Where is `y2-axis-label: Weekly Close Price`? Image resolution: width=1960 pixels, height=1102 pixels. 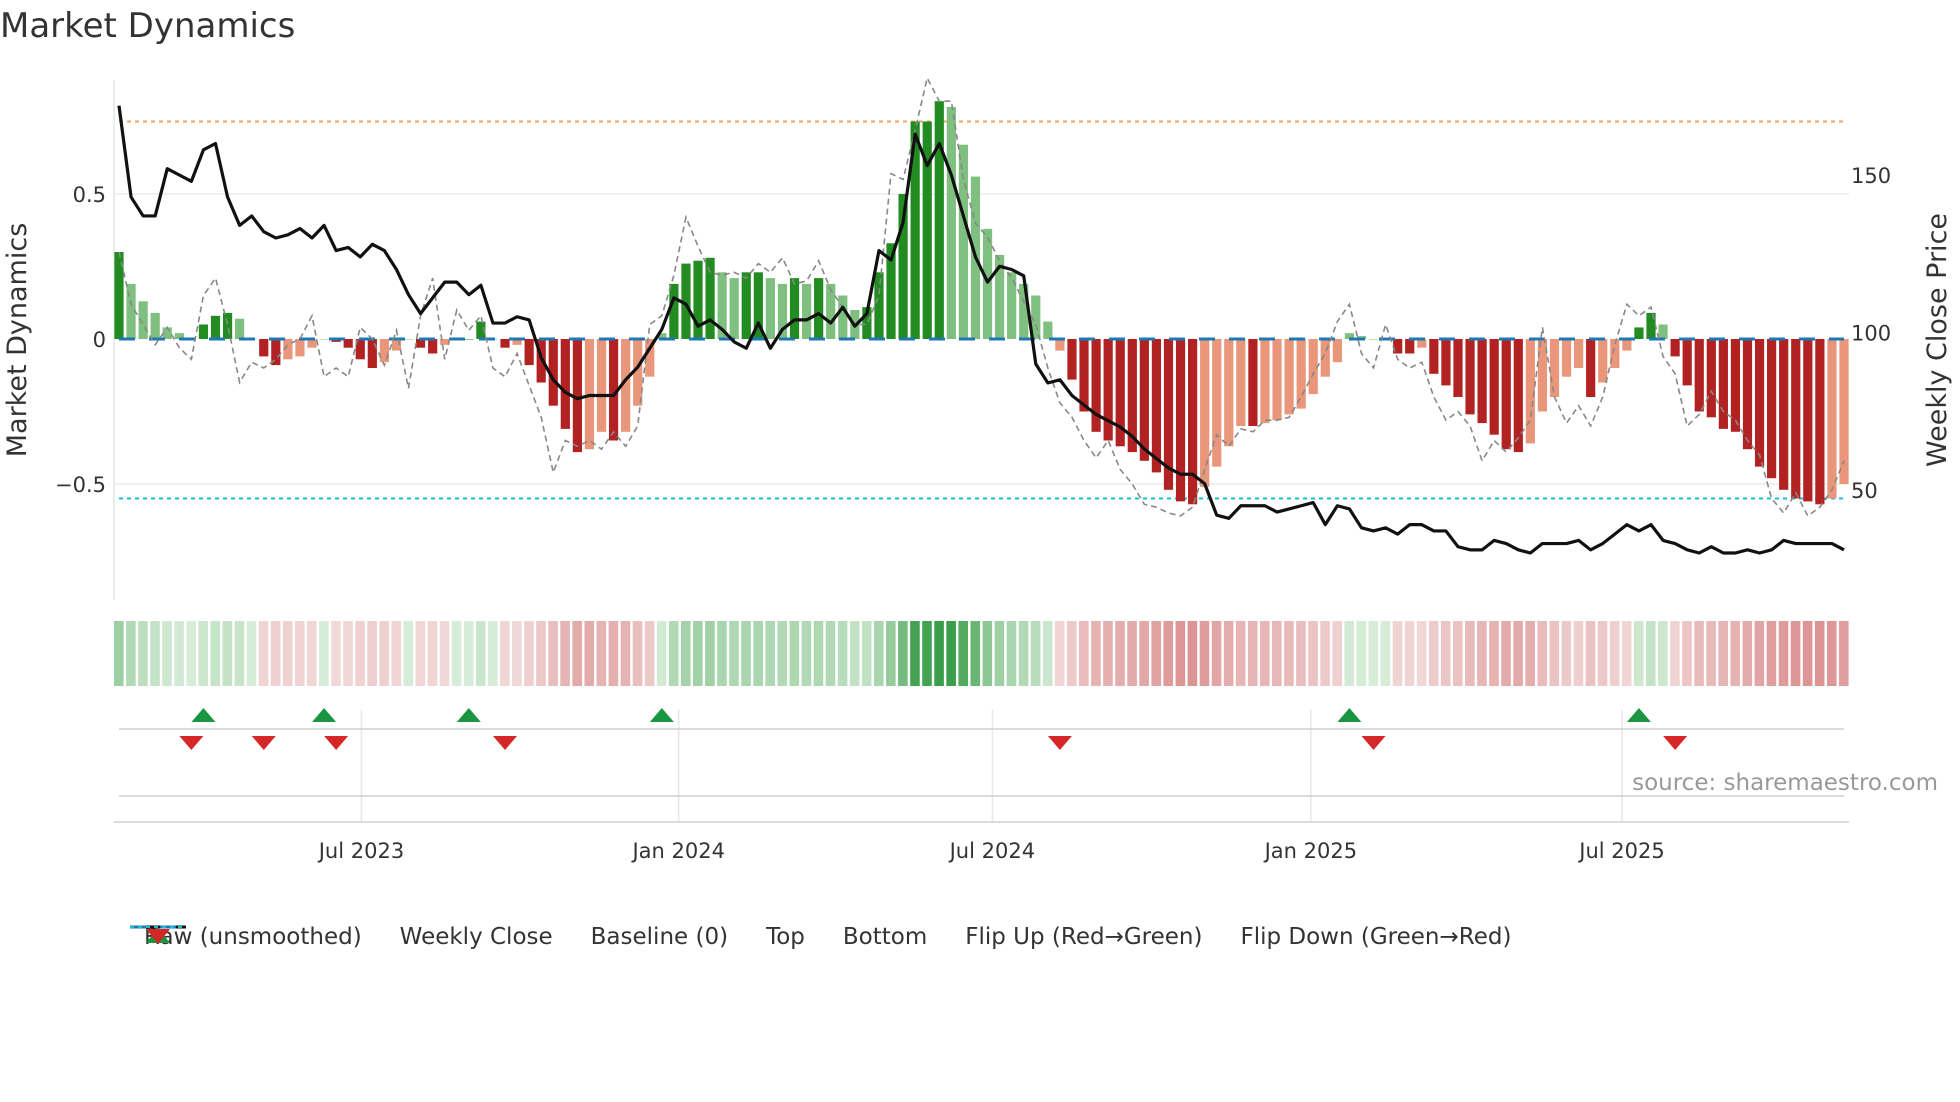 y2-axis-label: Weekly Close Price is located at coordinates (1937, 340).